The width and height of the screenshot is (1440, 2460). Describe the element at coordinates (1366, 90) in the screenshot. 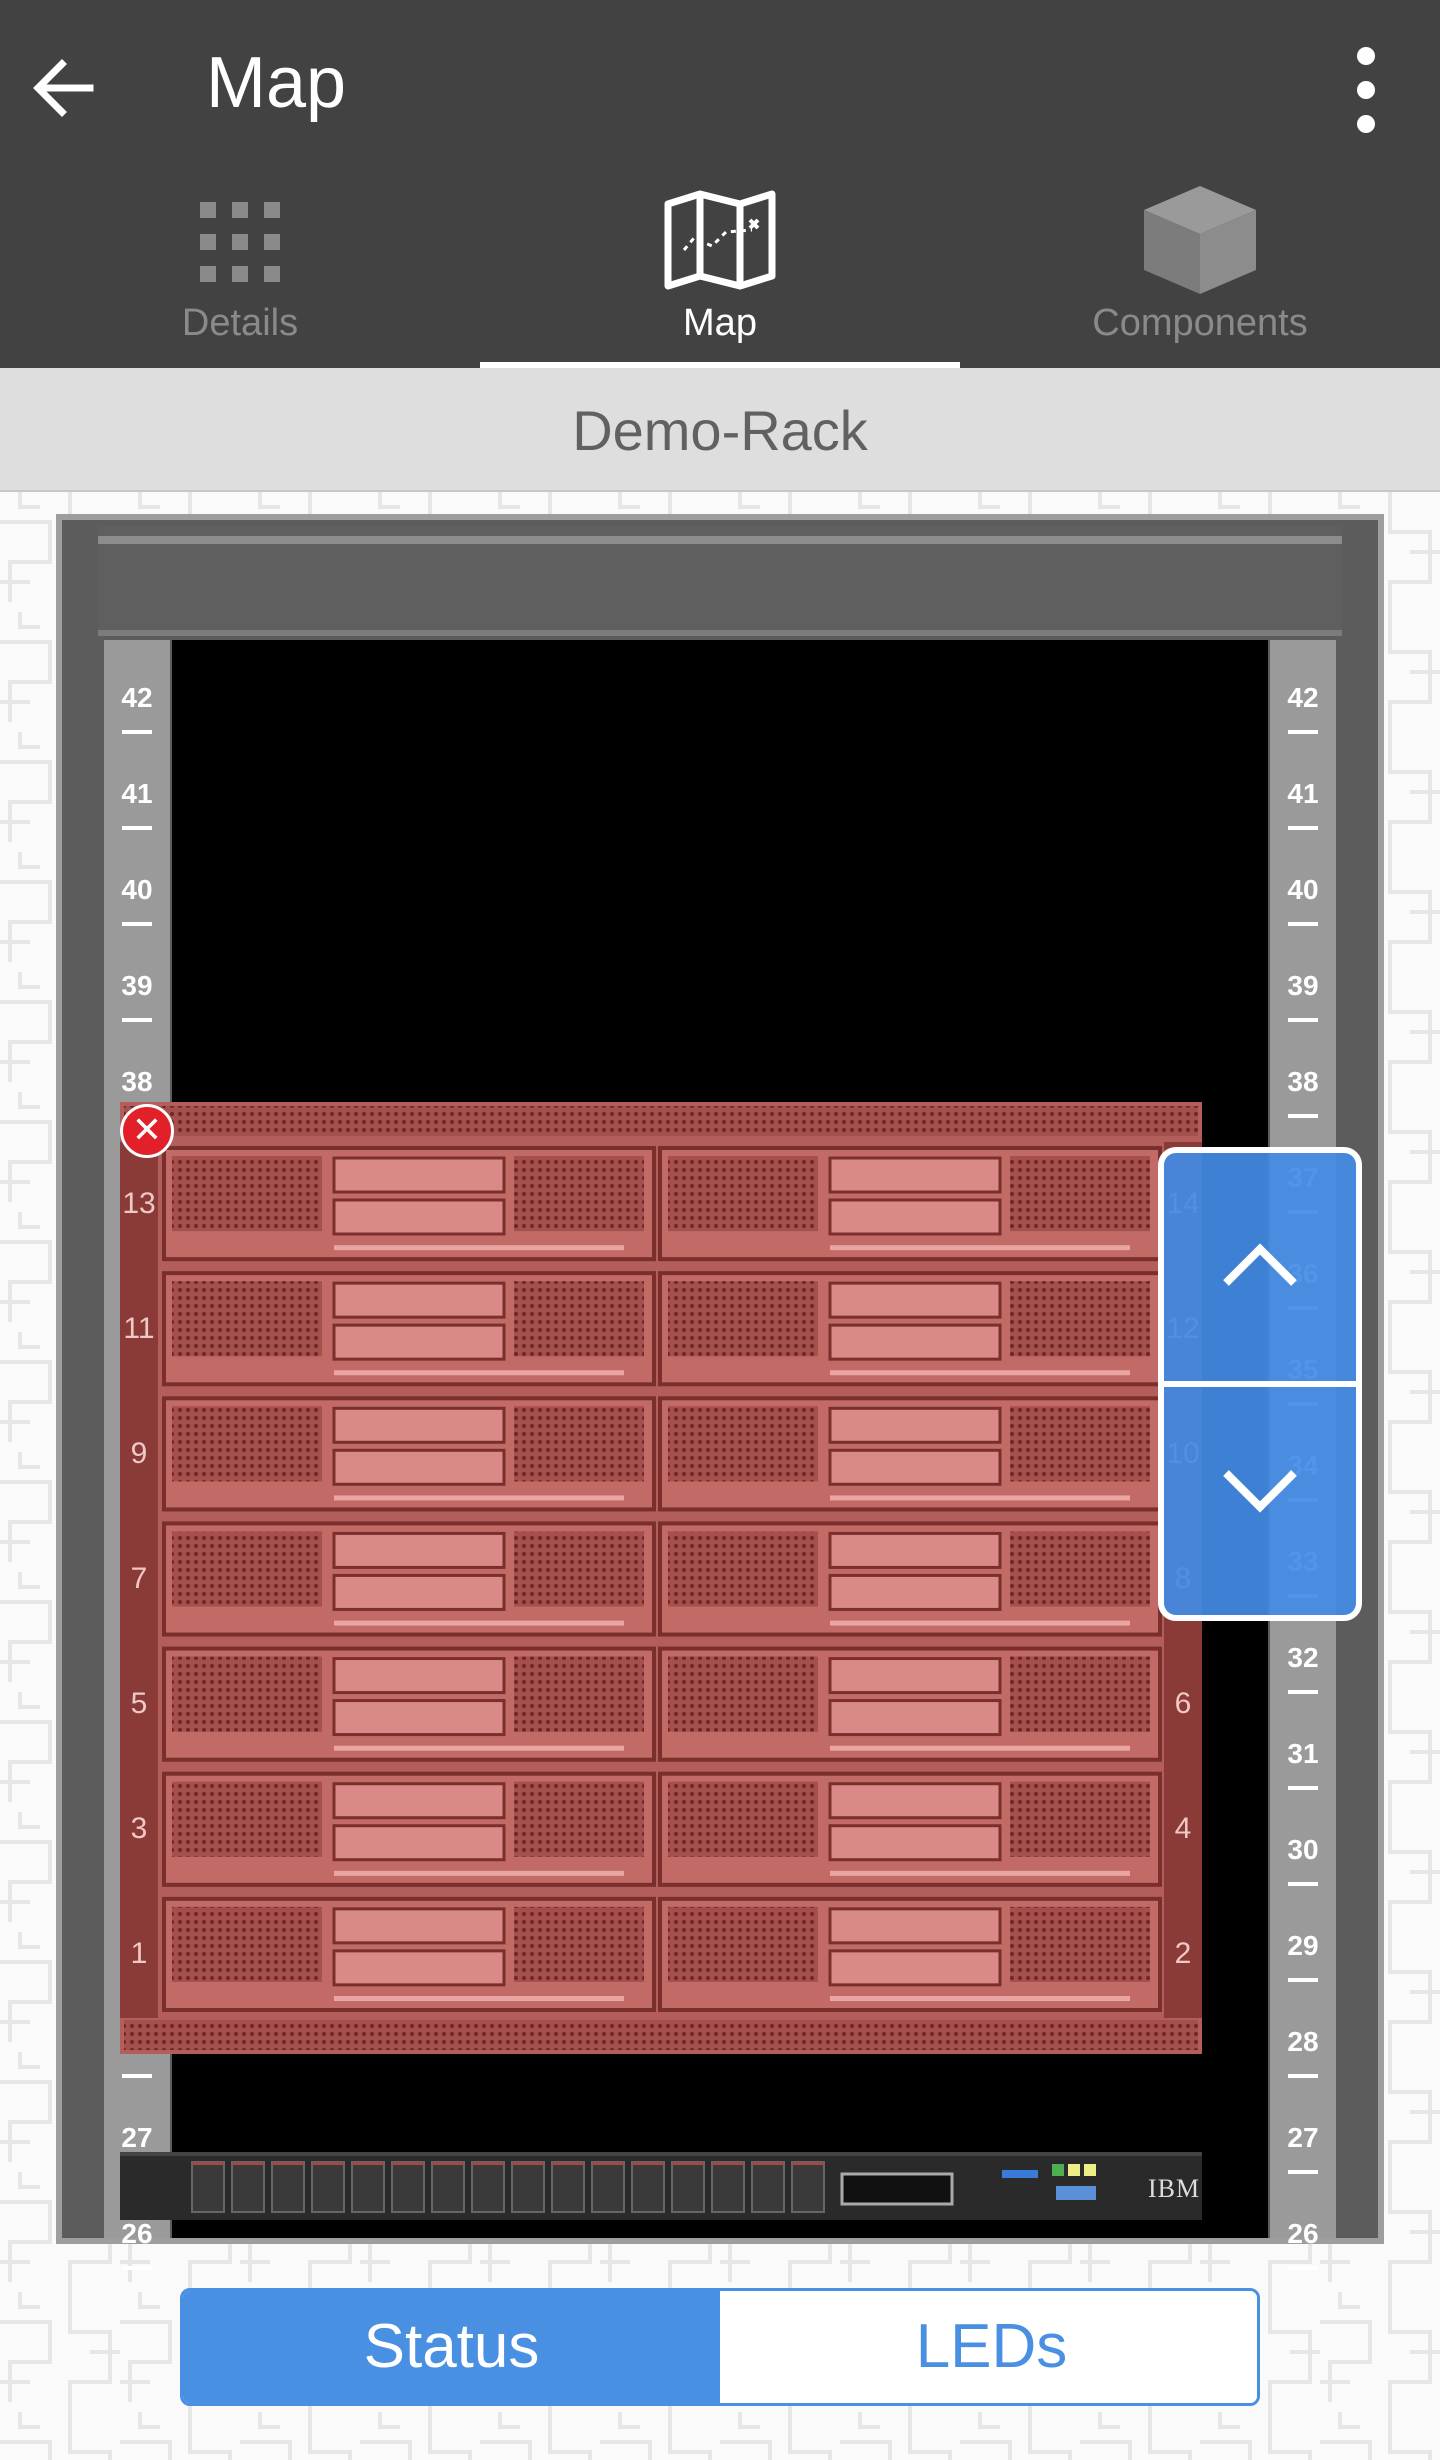

I see `more-vertical-icon` at that location.